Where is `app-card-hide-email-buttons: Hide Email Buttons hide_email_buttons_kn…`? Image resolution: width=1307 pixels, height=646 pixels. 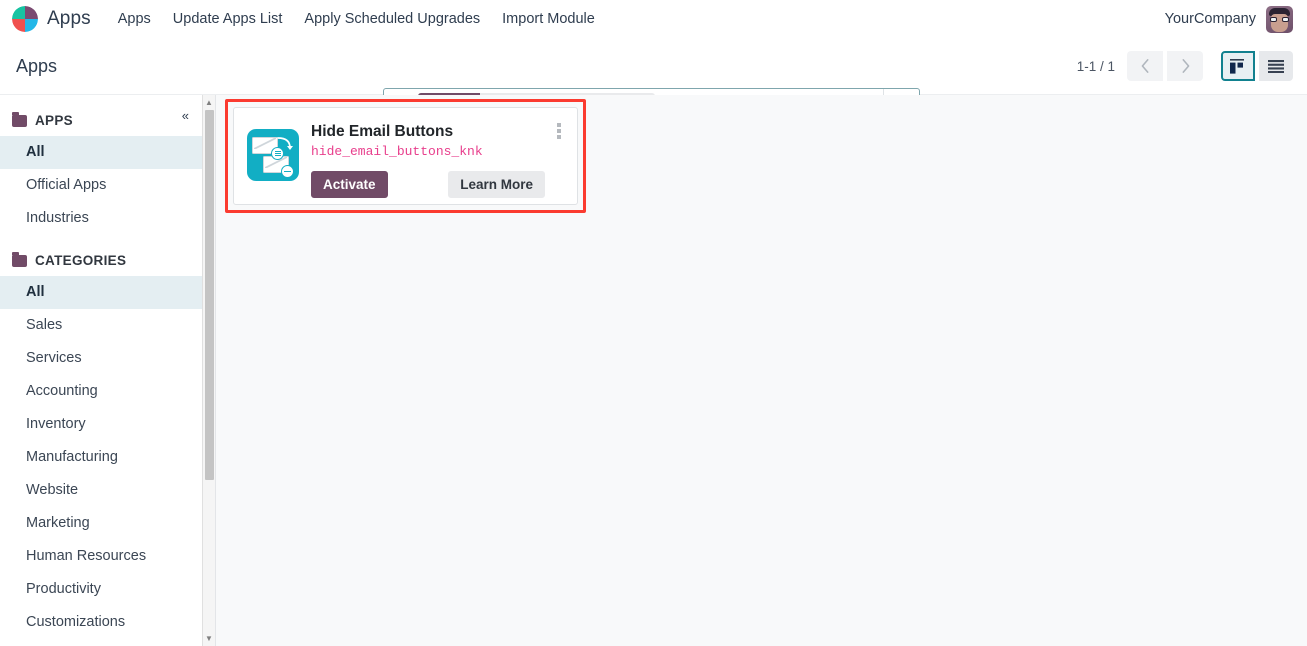
app-card-hide-email-buttons: Hide Email Buttons hide_email_buttons_kn… is located at coordinates (405, 156).